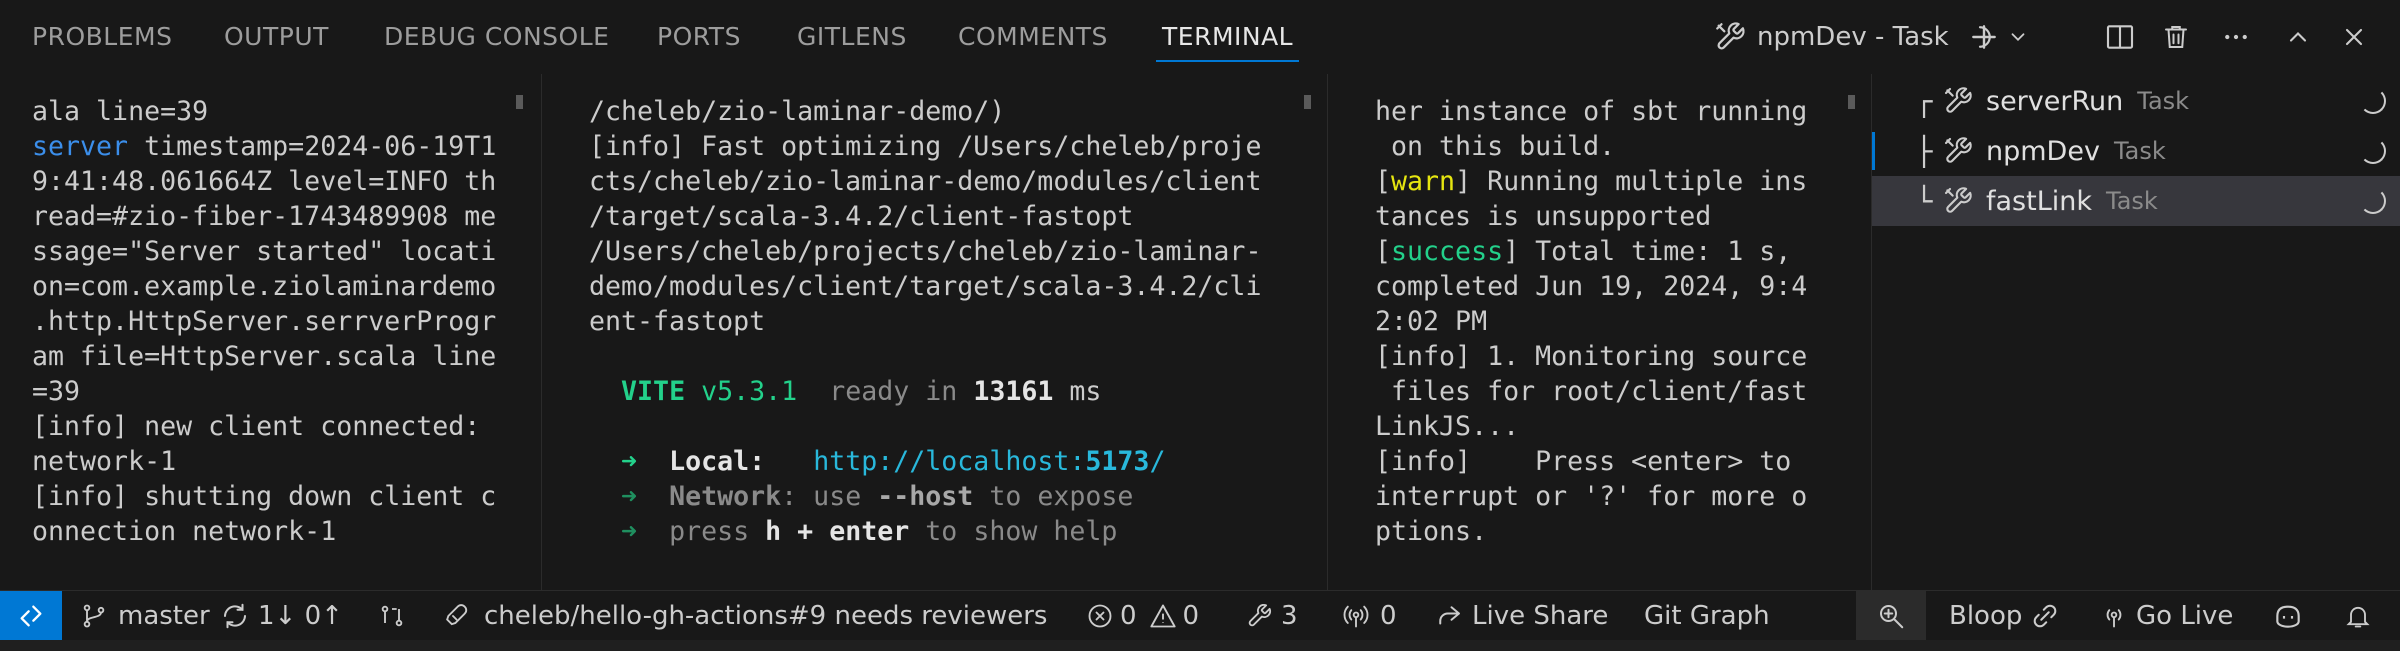  I want to click on terminal-line: ala line=39, so click(120, 111).